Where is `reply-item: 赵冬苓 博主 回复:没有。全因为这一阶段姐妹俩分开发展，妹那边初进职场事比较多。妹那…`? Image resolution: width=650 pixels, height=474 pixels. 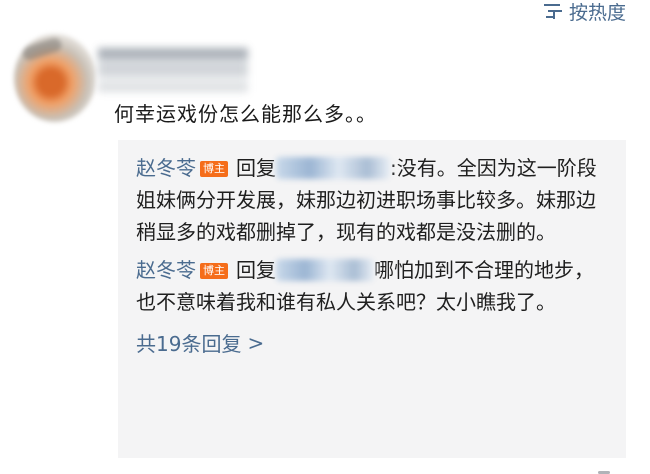
reply-item: 赵冬苓 博主 回复:没有。全因为这一阶段姐妹俩分开发展，妹那边初进职场事比较多。妹那… is located at coordinates (374, 200).